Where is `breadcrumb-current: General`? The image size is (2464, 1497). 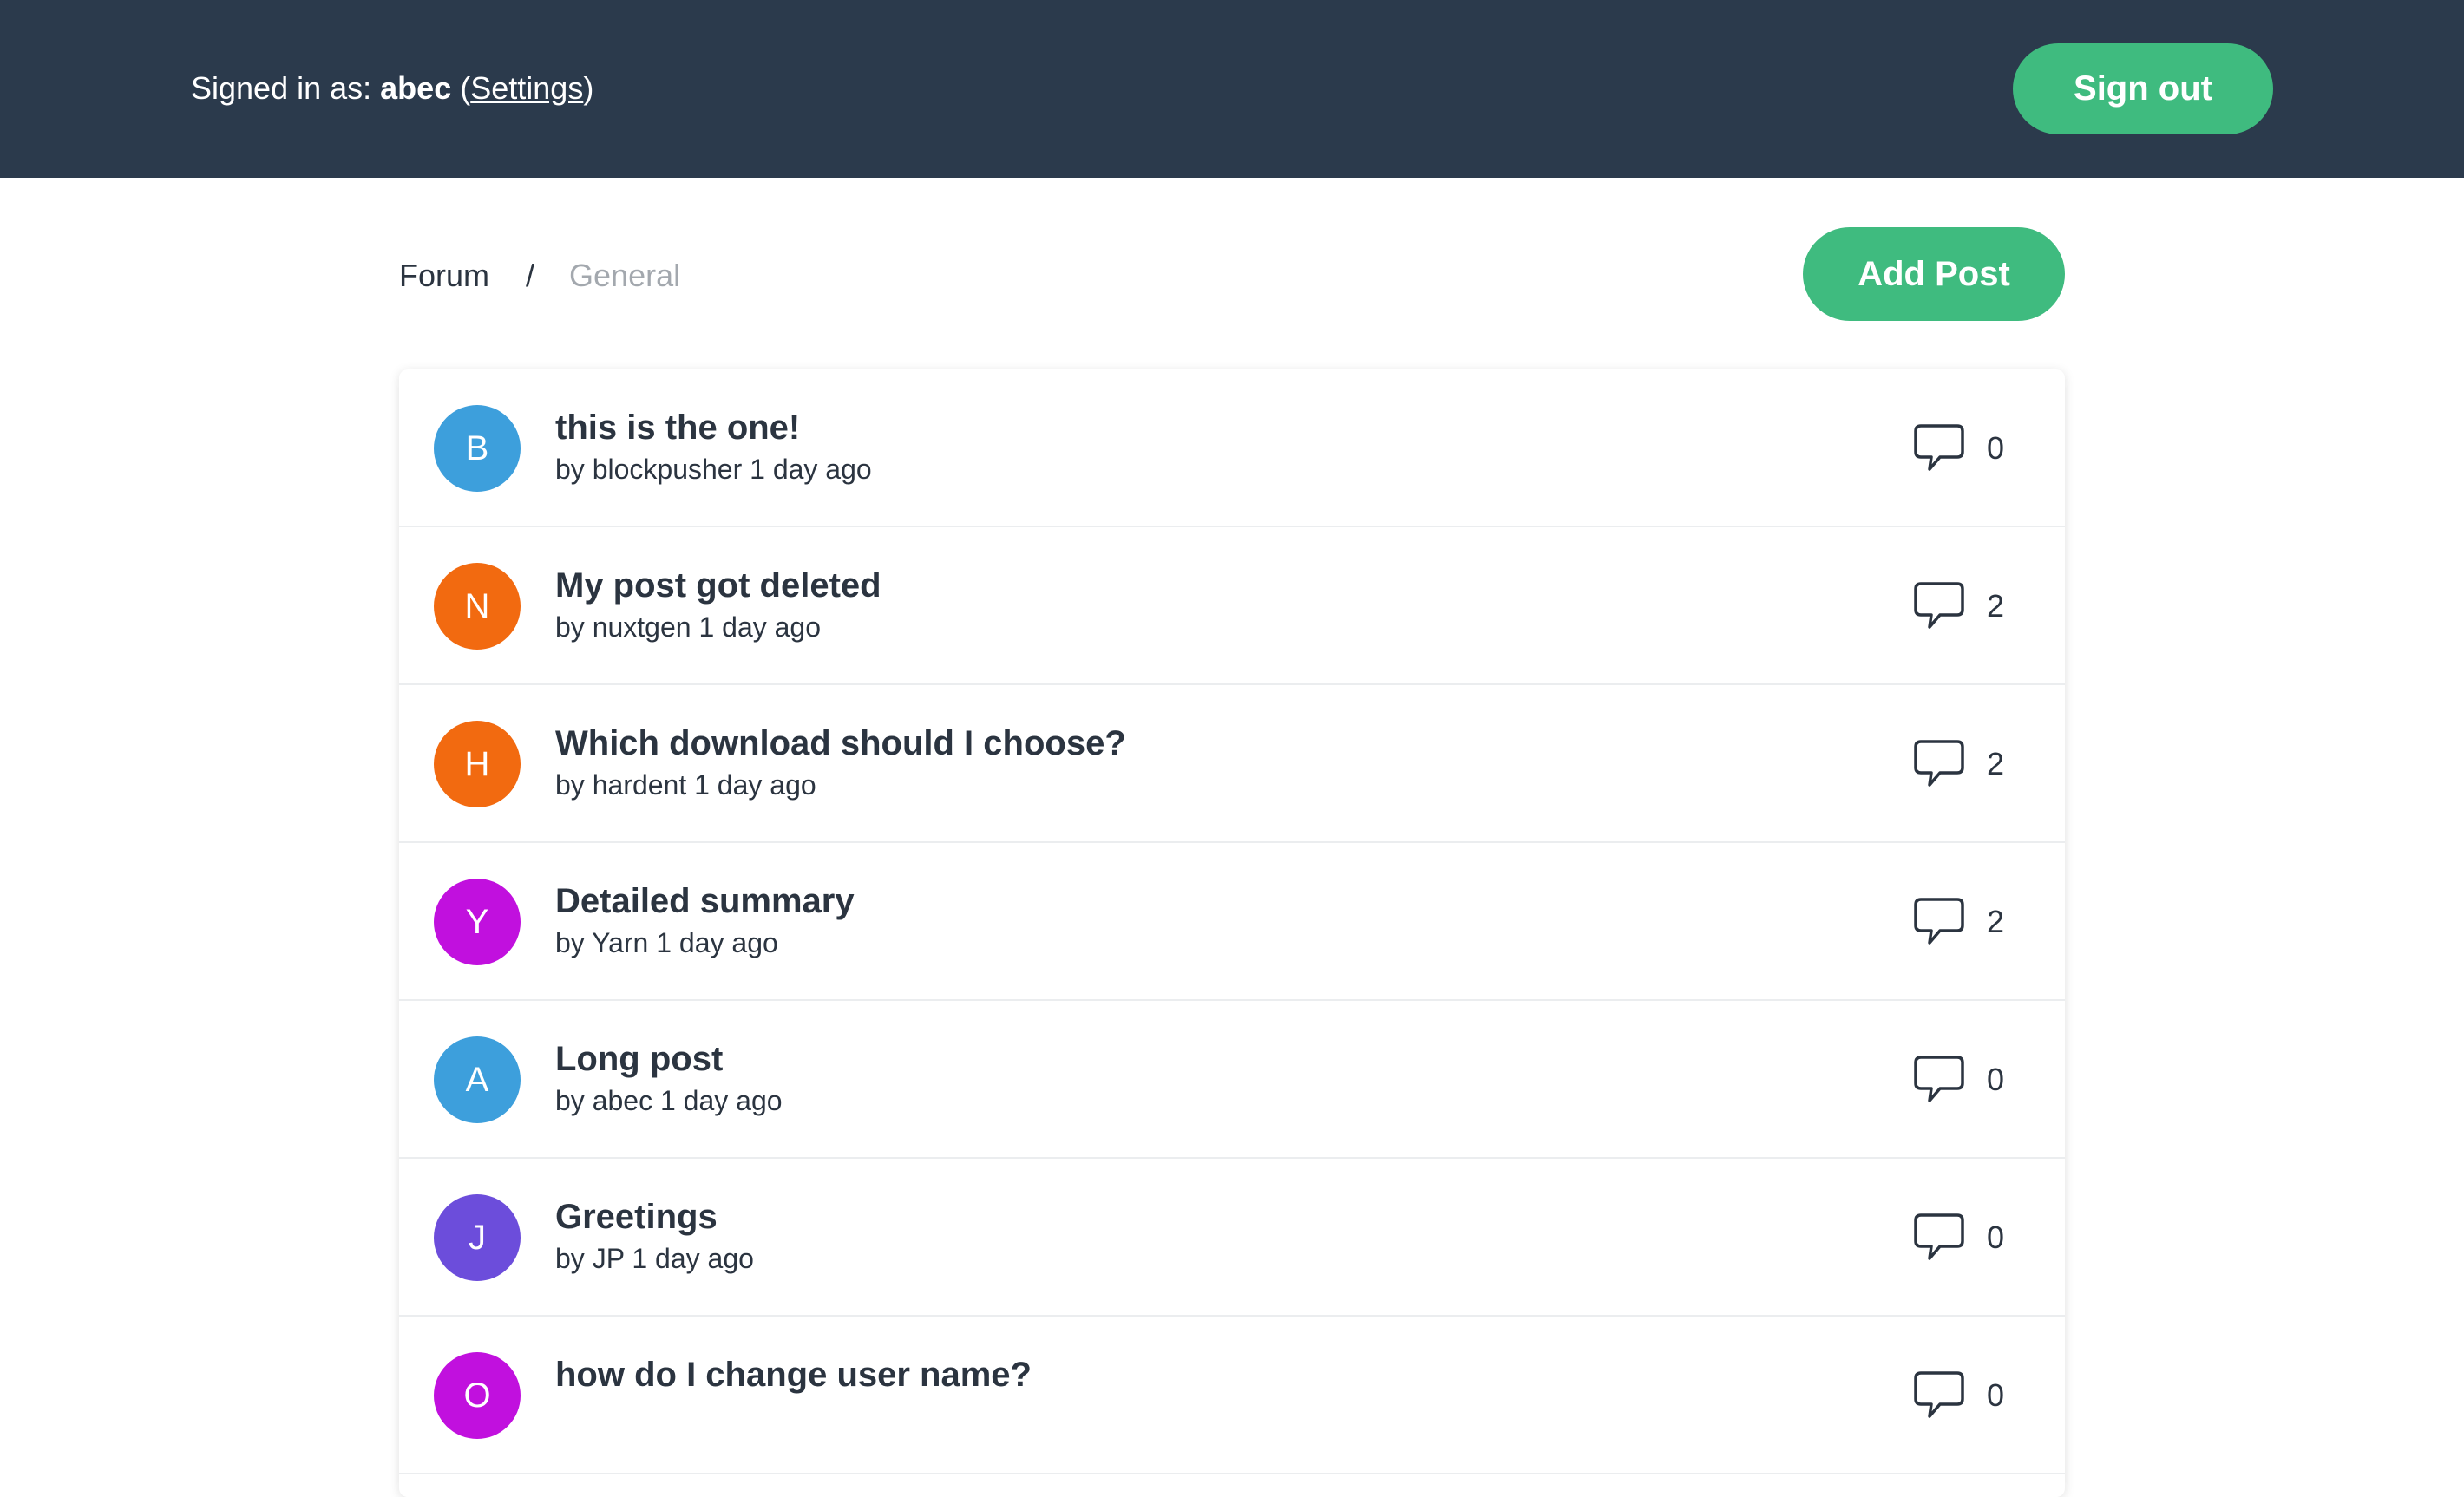
breadcrumb-current: General is located at coordinates (625, 275).